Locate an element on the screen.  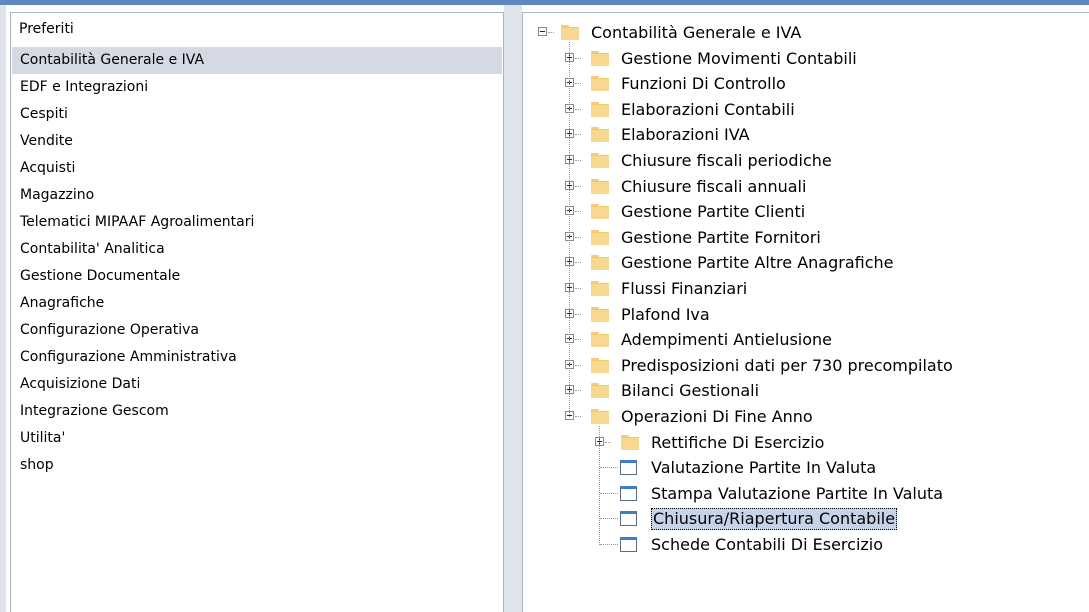
tree-item: Valutazione Partite In Valuta is located at coordinates (803, 468).